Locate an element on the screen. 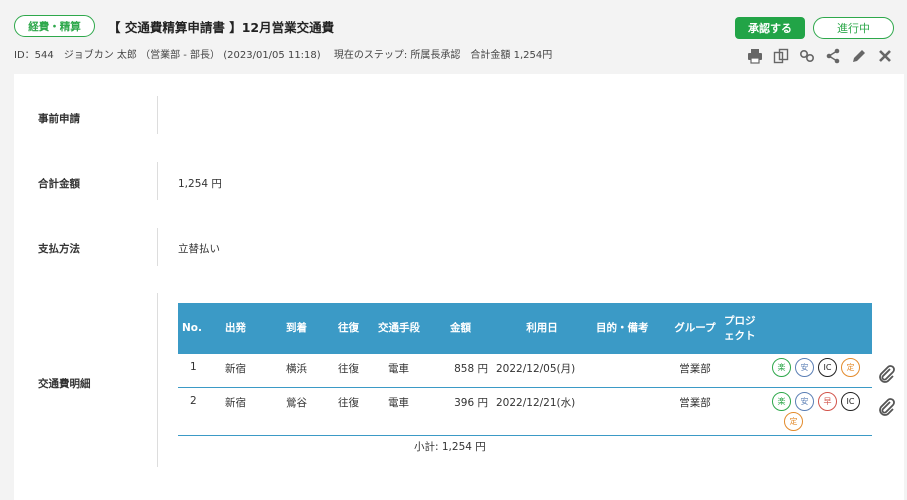 The height and width of the screenshot is (500, 907). col-badges is located at coordinates (820, 328).